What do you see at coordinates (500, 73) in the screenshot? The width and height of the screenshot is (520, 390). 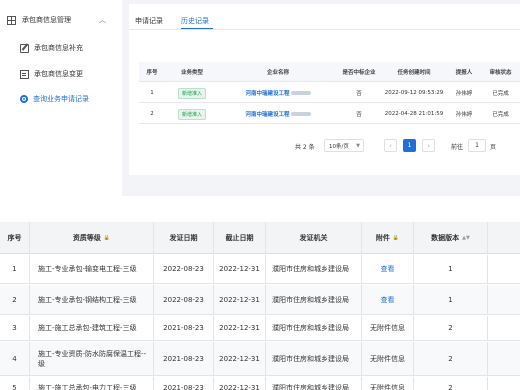 I see `column-header: 审核状态` at bounding box center [500, 73].